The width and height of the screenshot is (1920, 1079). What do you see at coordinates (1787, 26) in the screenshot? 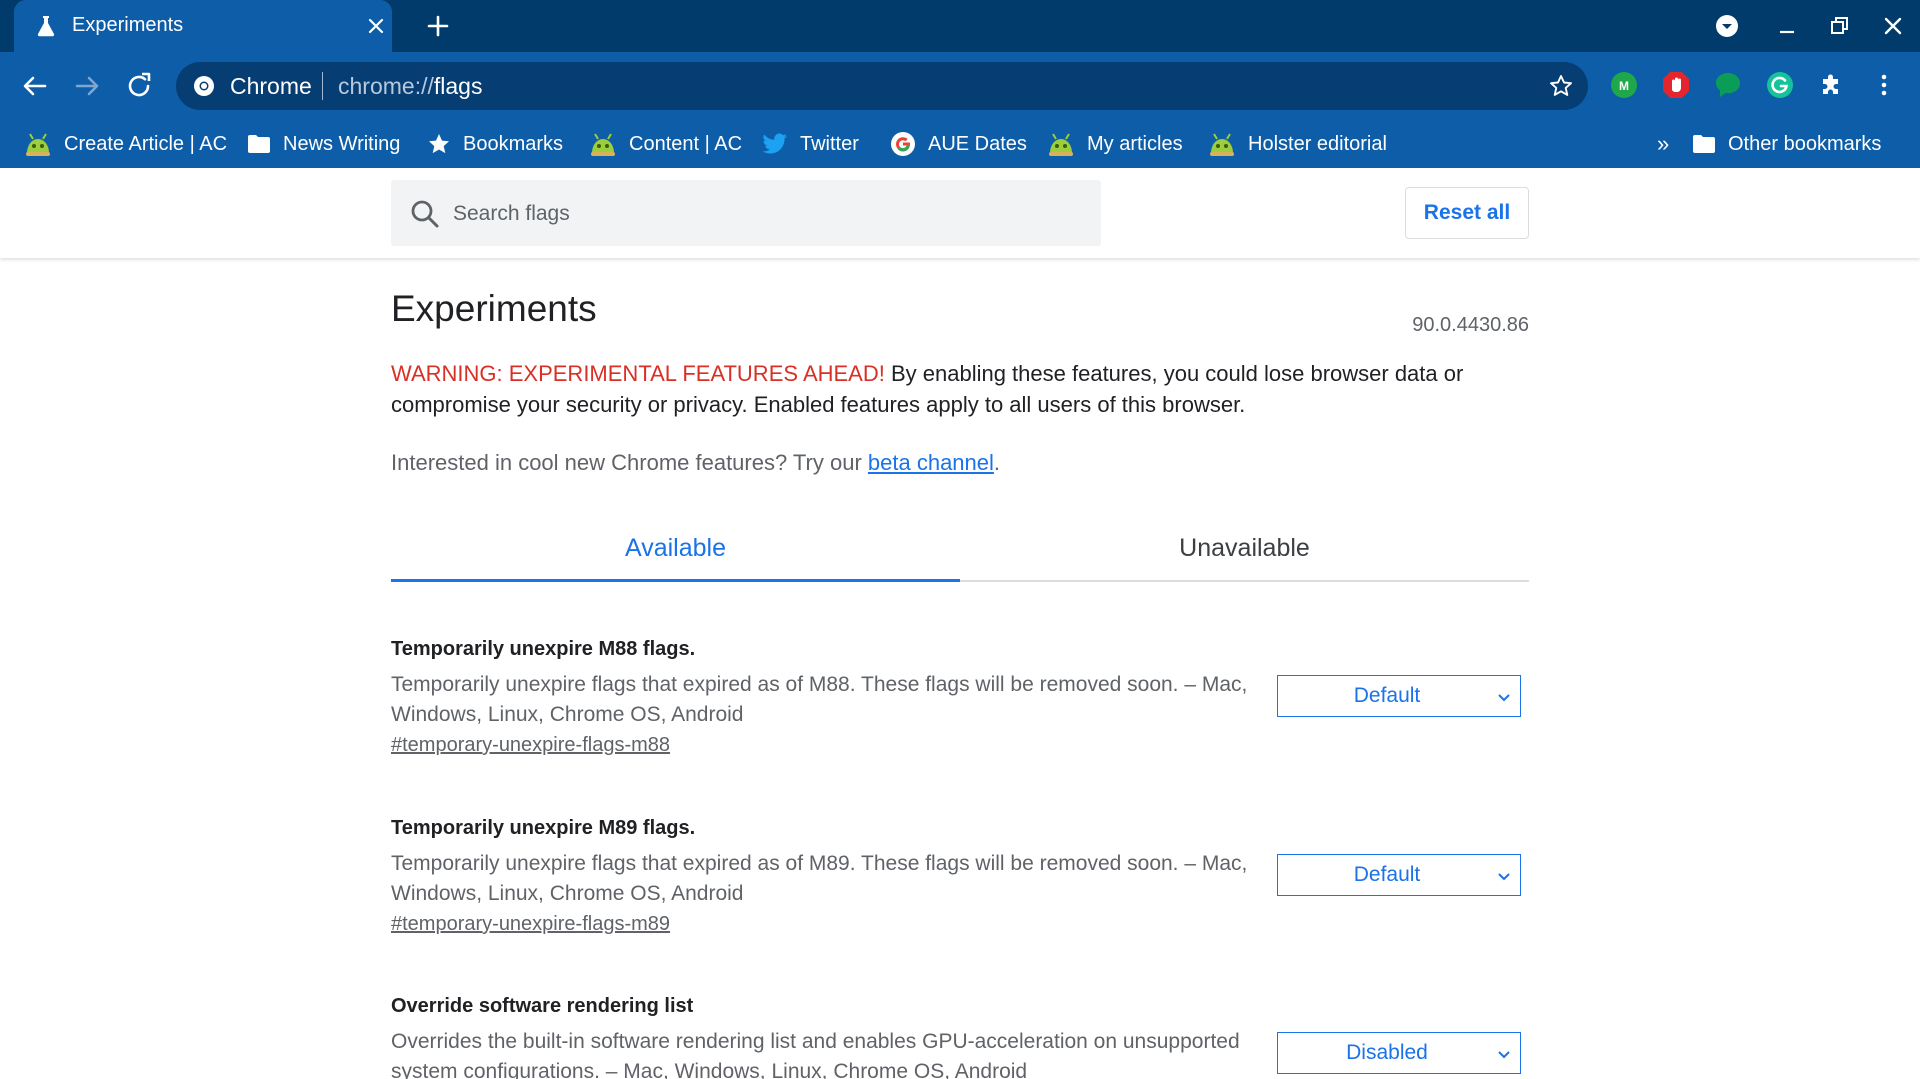
I see `minimize-icon` at bounding box center [1787, 26].